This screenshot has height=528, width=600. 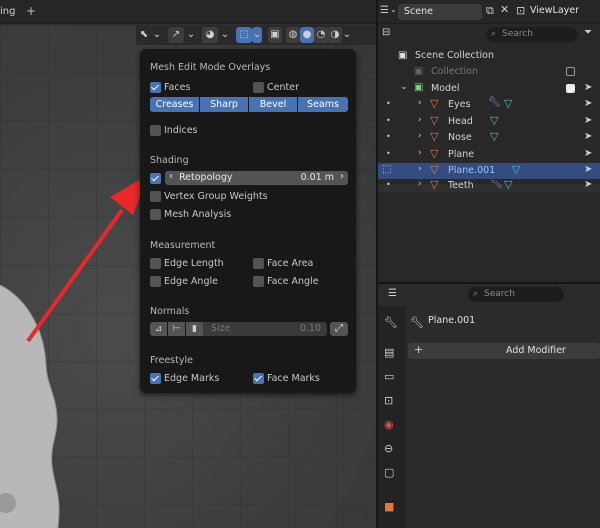 I want to click on material-shading-icon: ◔, so click(x=321, y=35).